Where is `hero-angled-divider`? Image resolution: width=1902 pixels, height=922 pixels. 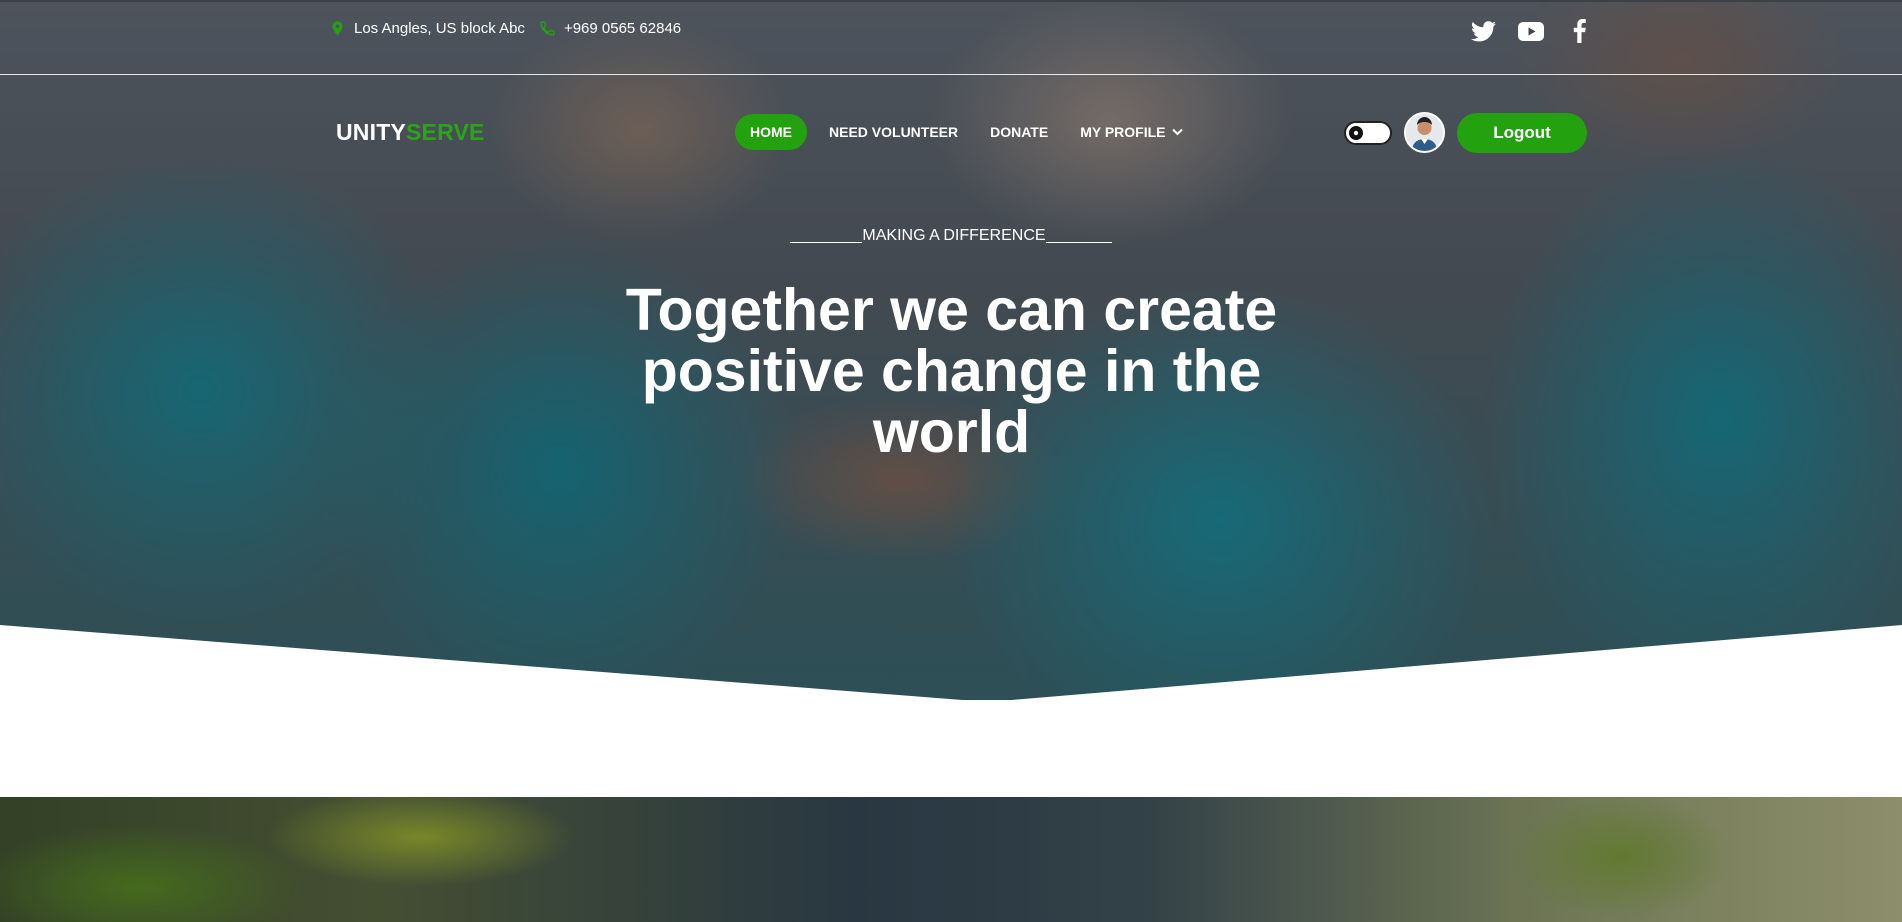
hero-angled-divider is located at coordinates (951, 662).